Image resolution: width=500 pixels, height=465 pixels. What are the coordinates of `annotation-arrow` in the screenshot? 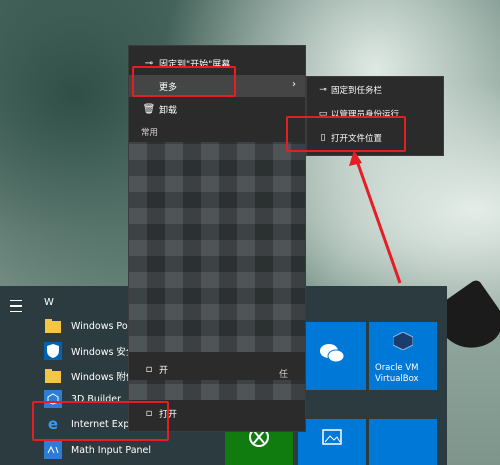 It's located at (375, 217).